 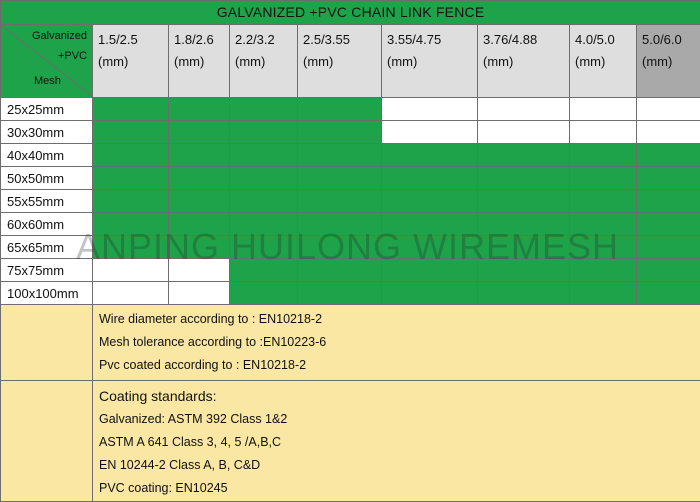 I want to click on column-header: 1.8/2.6(mm), so click(x=199, y=61).